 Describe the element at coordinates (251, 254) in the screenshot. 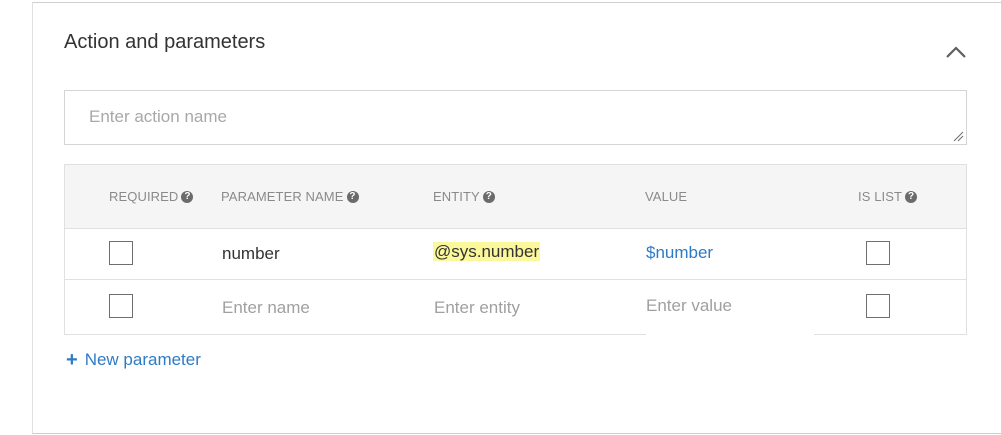

I see `parameter-name: number` at that location.